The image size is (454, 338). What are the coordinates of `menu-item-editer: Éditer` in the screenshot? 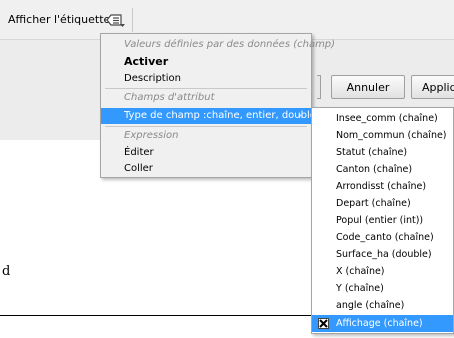 It's located at (206, 153).